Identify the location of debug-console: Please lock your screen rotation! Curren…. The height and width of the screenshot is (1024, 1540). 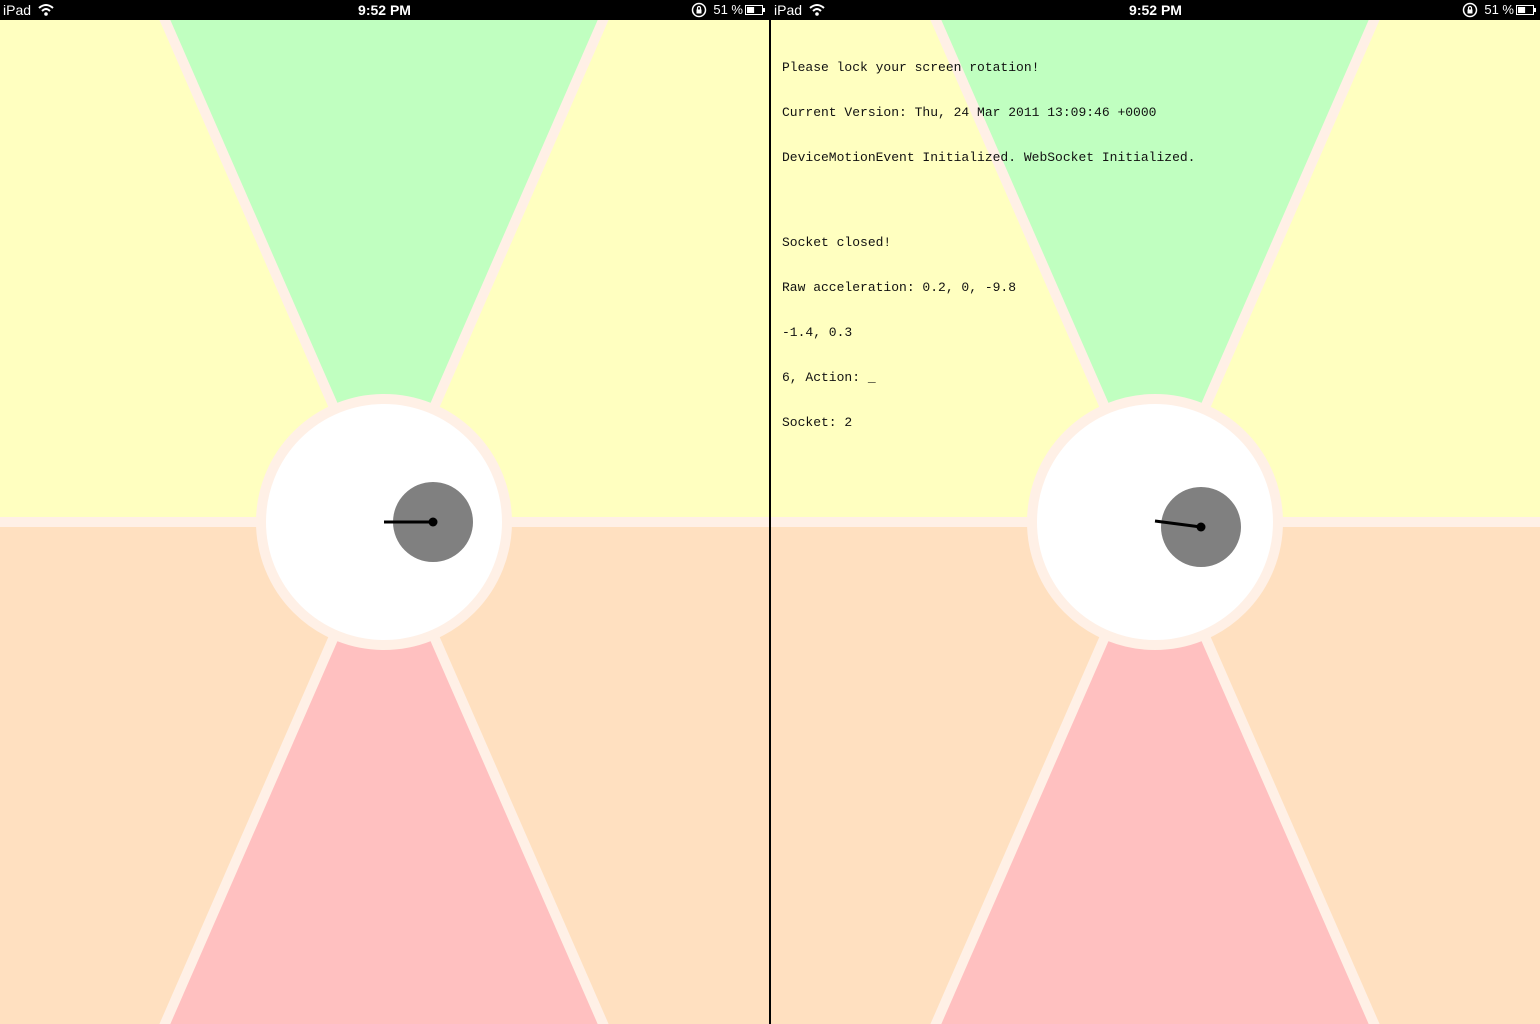
(988, 245).